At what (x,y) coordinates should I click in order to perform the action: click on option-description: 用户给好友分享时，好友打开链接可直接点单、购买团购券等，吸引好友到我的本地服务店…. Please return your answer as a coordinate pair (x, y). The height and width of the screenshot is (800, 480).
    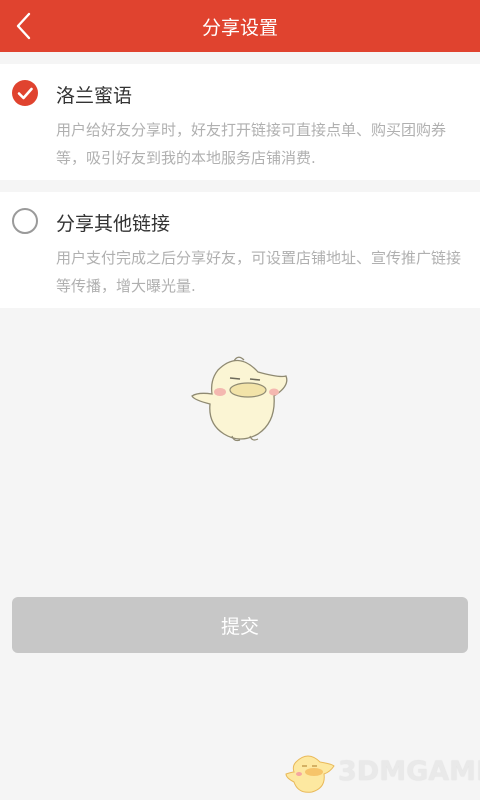
    Looking at the image, I should click on (251, 144).